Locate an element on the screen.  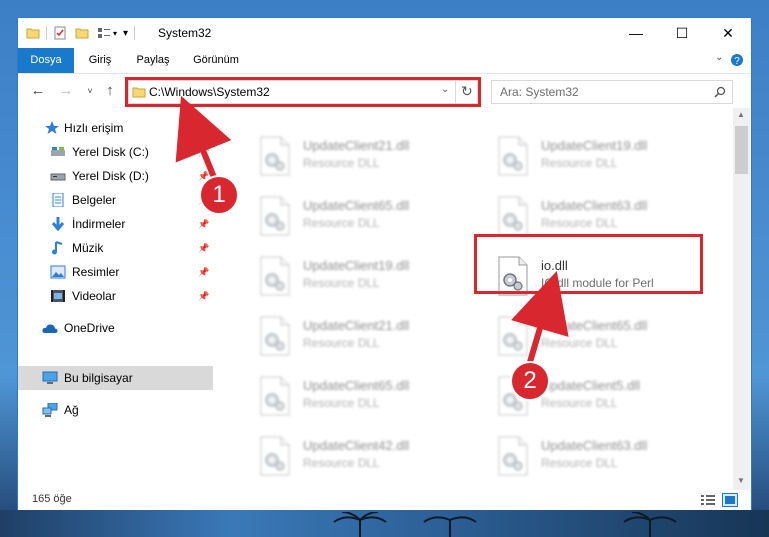
scroll-down-icon: ▼ is located at coordinates (741, 480).